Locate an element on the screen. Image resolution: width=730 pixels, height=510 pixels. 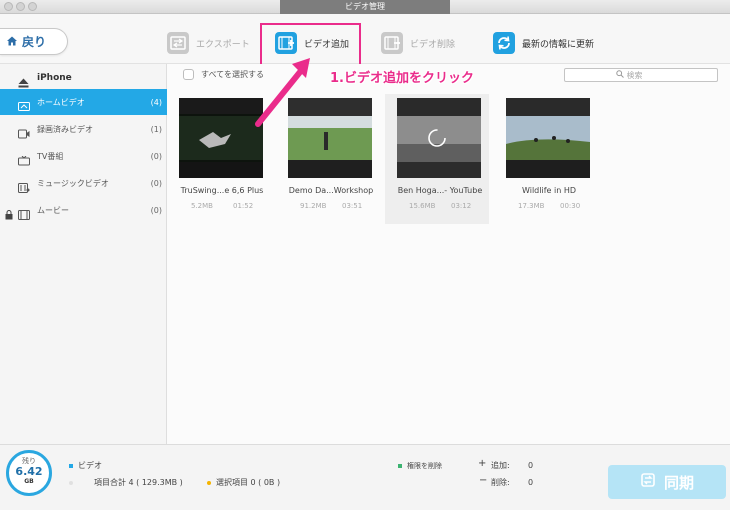
zoom-window-button is located at coordinates (32, 6).